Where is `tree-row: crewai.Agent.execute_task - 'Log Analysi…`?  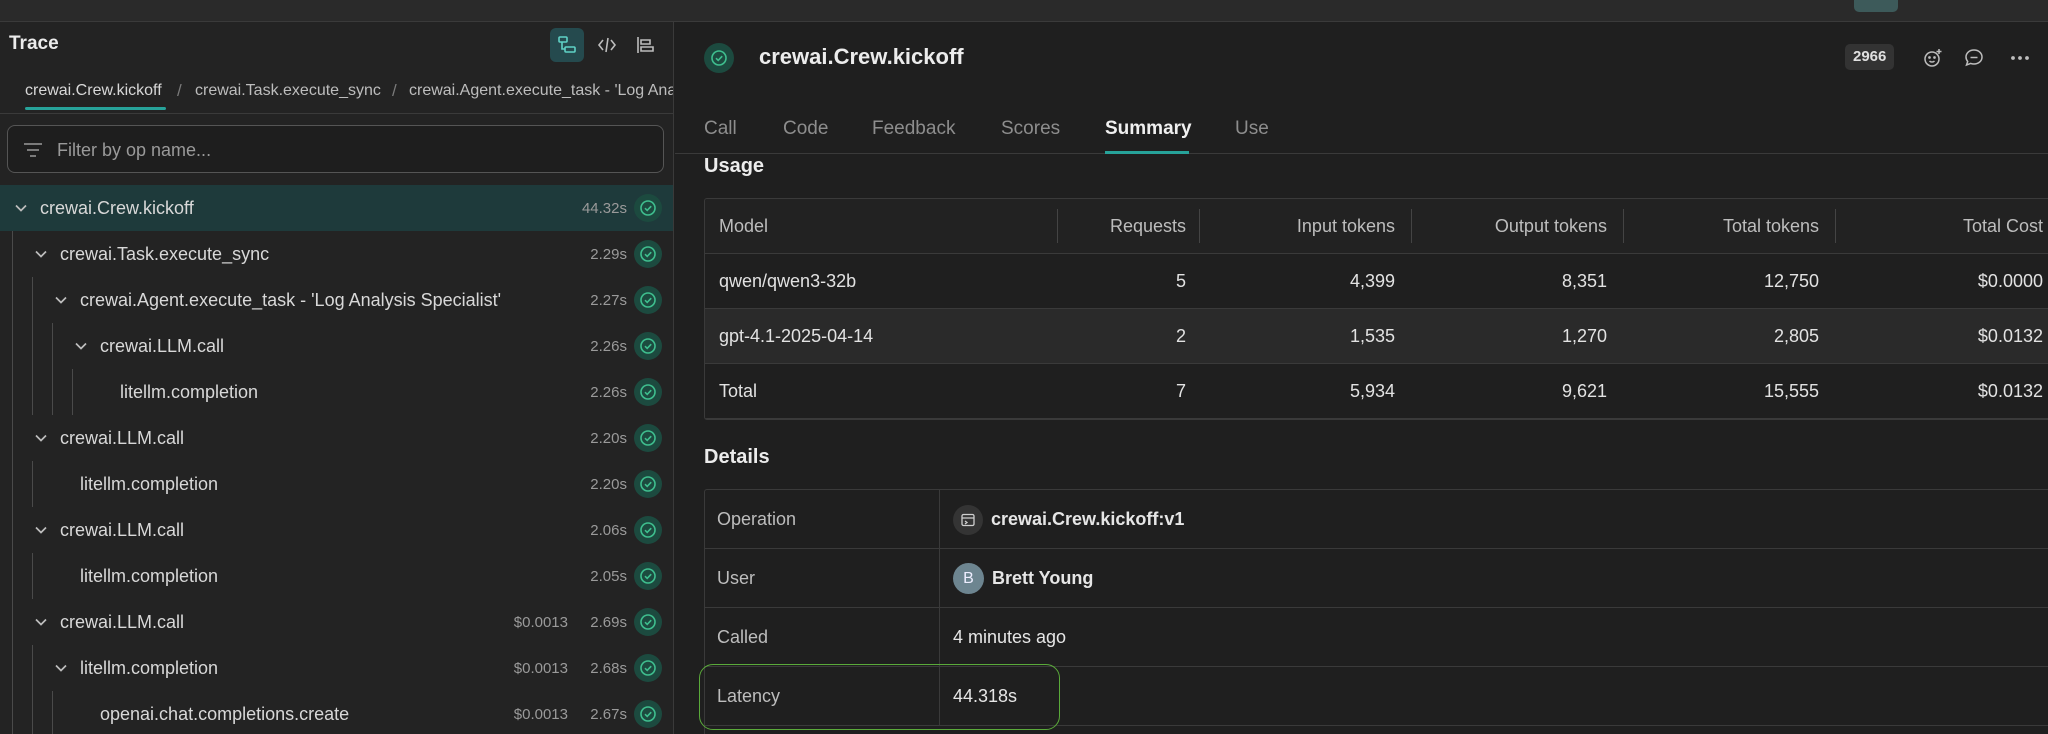
tree-row: crewai.Agent.execute_task - 'Log Analysi… is located at coordinates (336, 300).